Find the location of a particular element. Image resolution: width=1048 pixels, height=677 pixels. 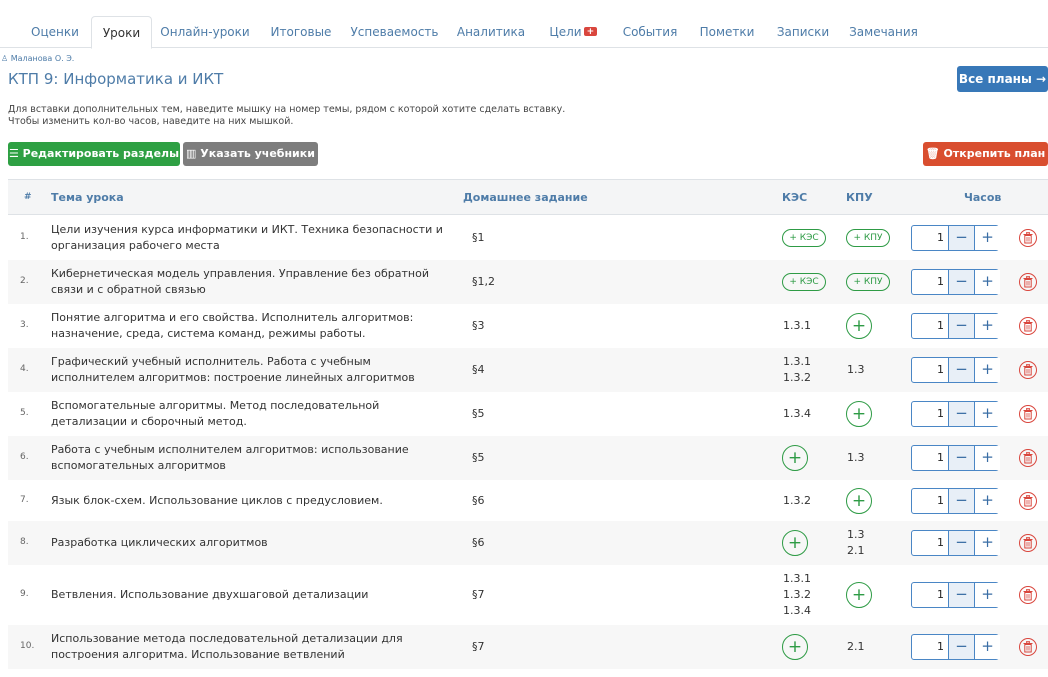

author-link: ♙ Маланова О. Э. is located at coordinates (37, 58).